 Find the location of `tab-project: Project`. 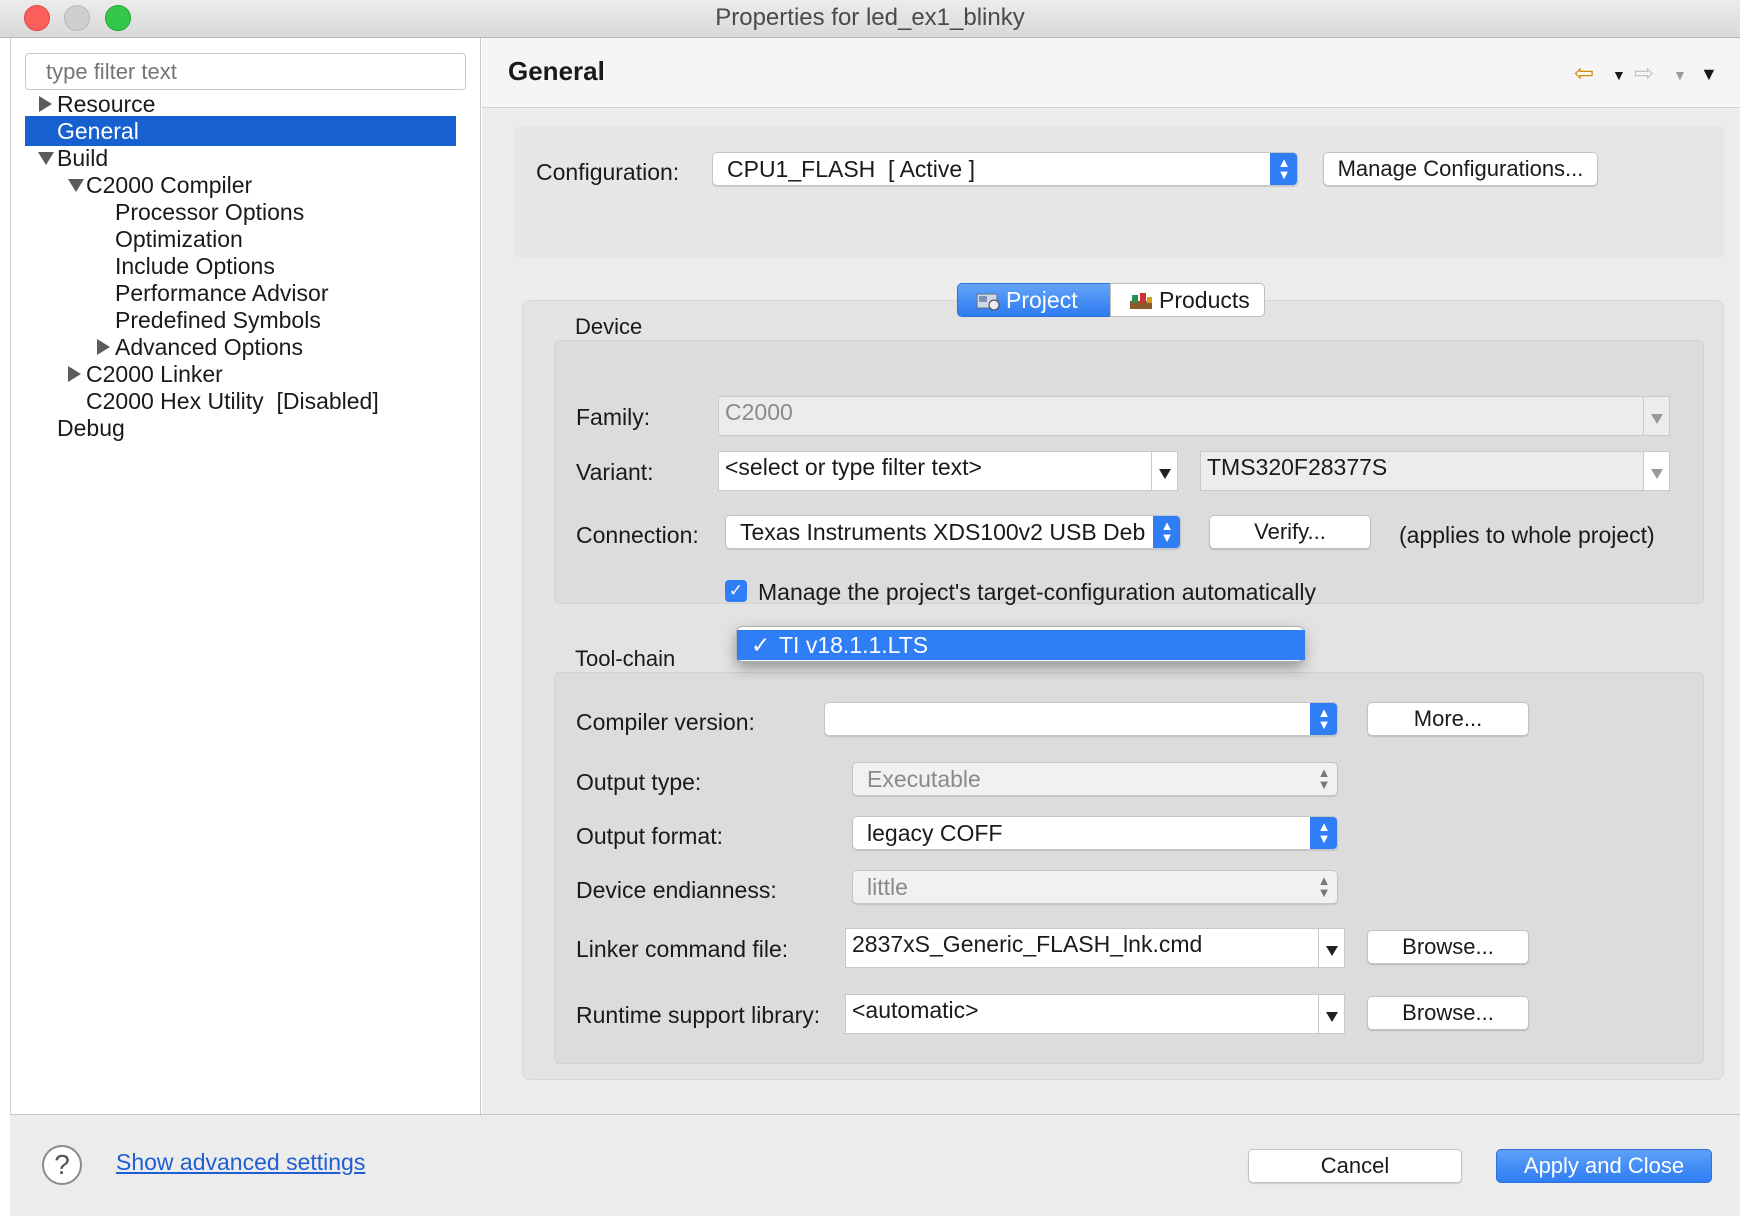

tab-project: Project is located at coordinates (1034, 300).